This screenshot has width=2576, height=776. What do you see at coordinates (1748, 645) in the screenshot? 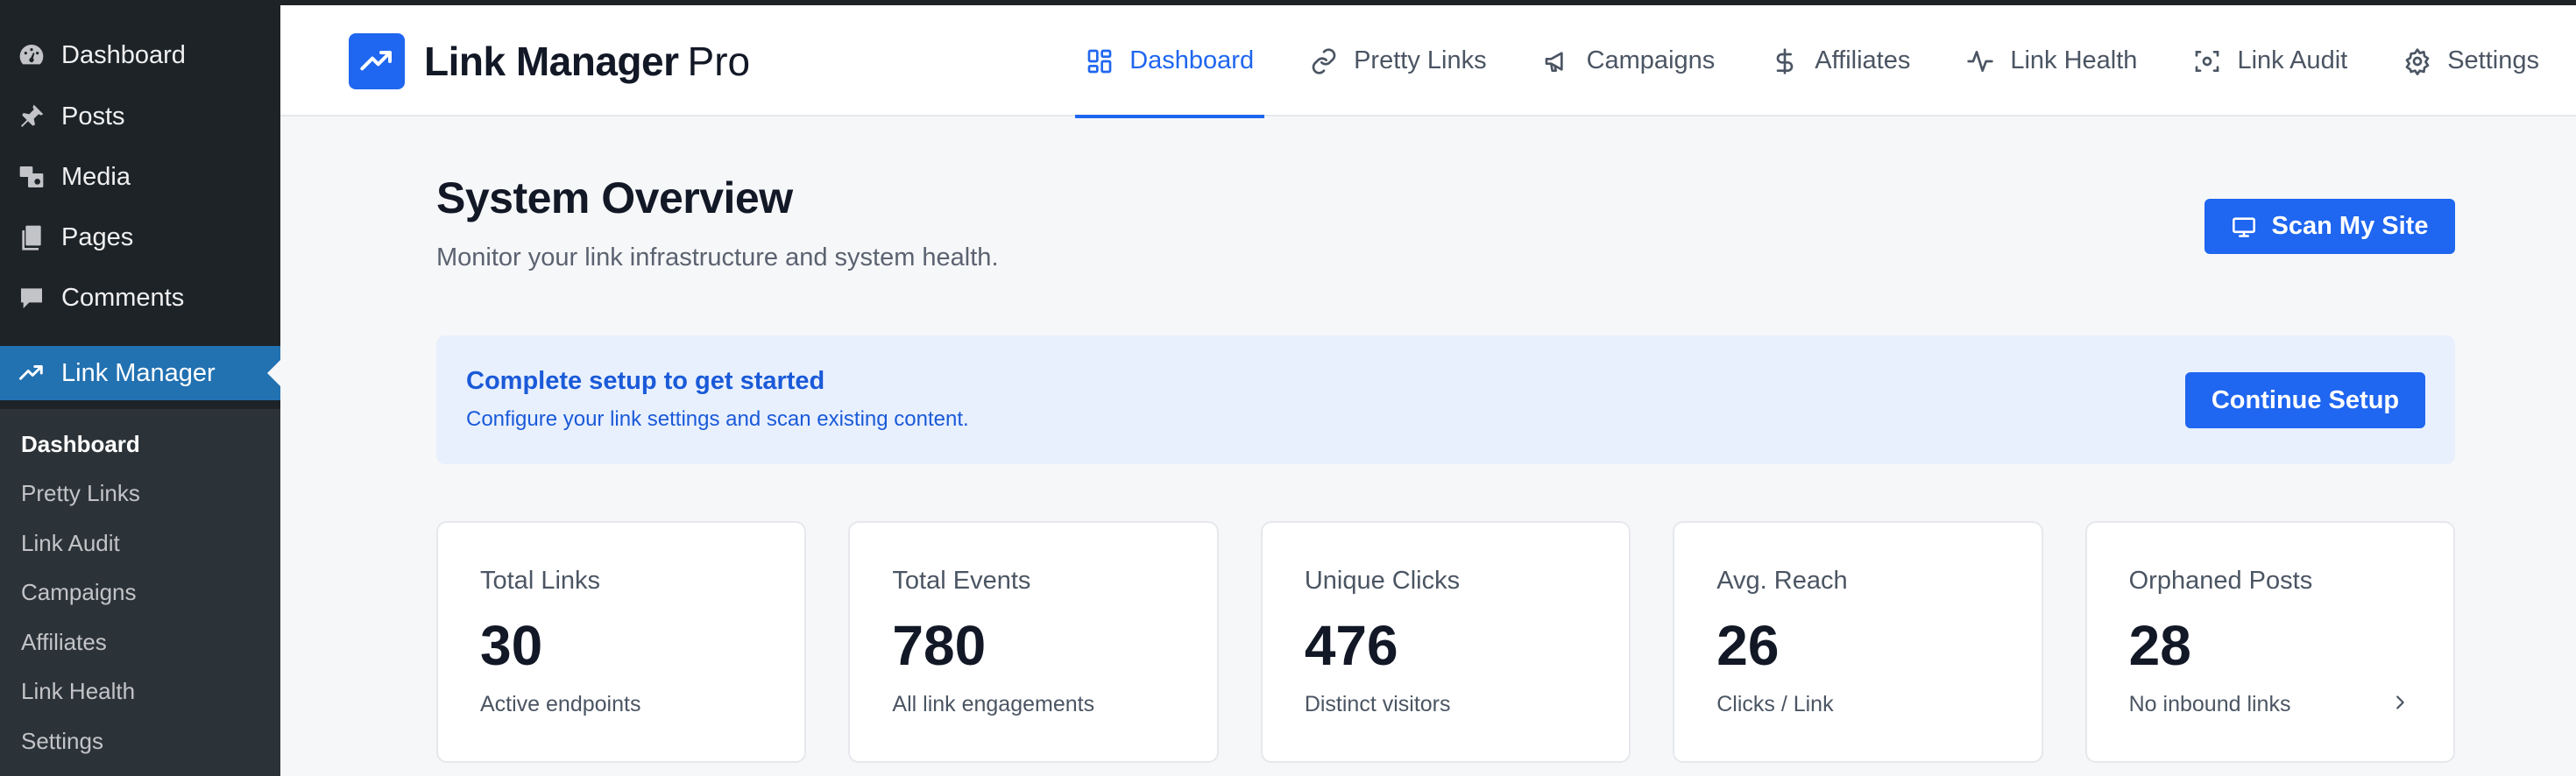
I see `stat-value: 26` at bounding box center [1748, 645].